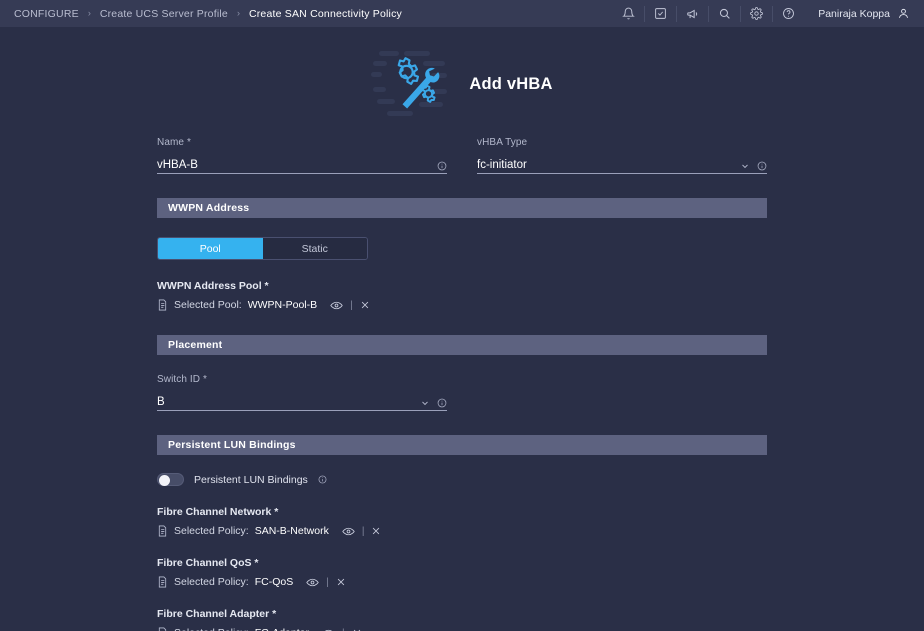  I want to click on gear-icon, so click(756, 14).